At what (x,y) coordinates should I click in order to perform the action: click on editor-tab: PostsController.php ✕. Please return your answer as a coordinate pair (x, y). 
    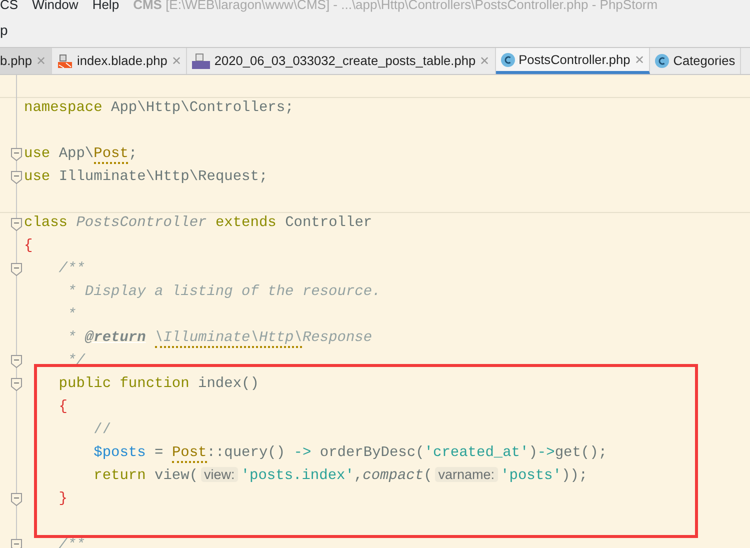
    Looking at the image, I should click on (573, 61).